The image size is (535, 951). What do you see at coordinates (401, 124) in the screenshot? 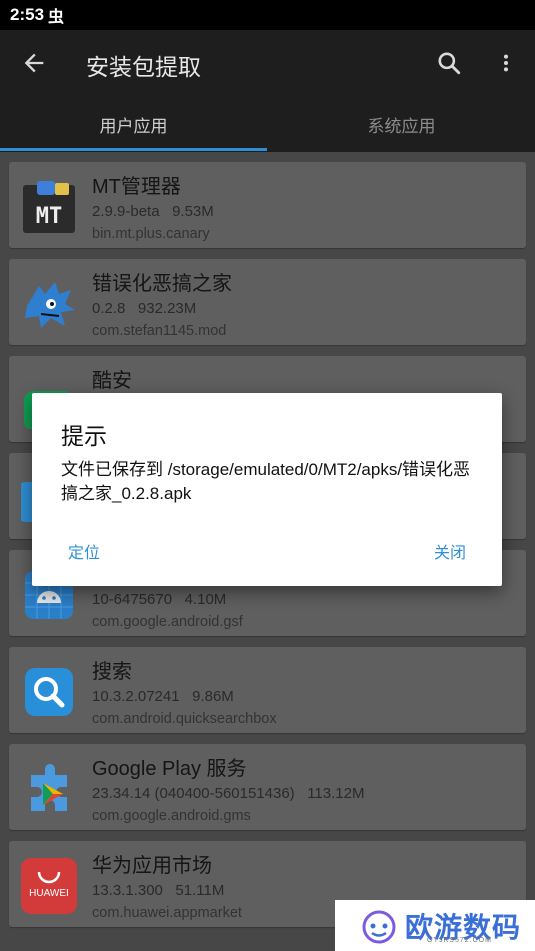
I see `tab-system-apps: 系统应用` at bounding box center [401, 124].